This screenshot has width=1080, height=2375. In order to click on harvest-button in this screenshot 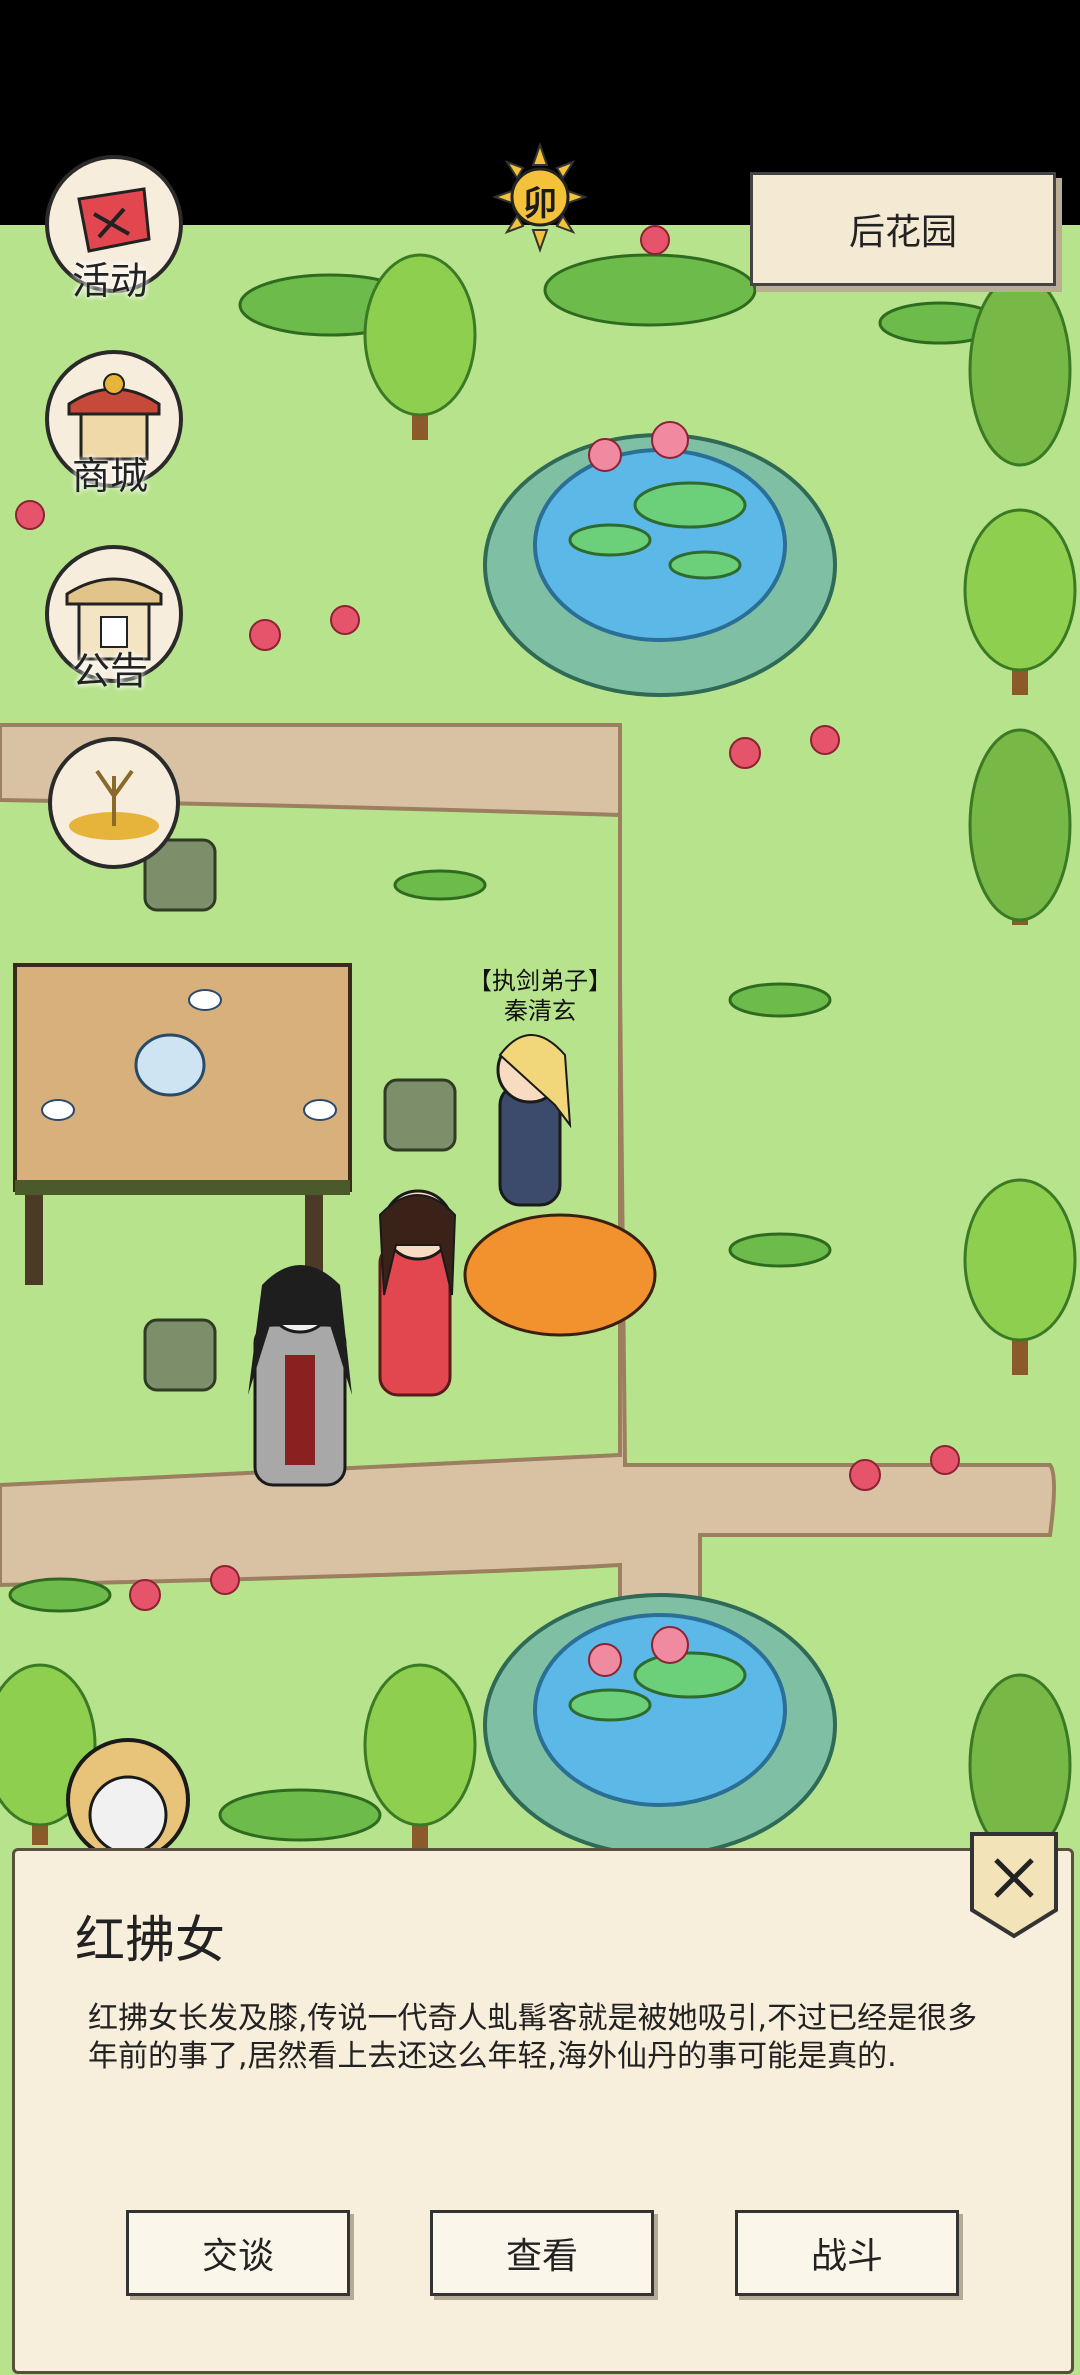, I will do `click(114, 803)`.